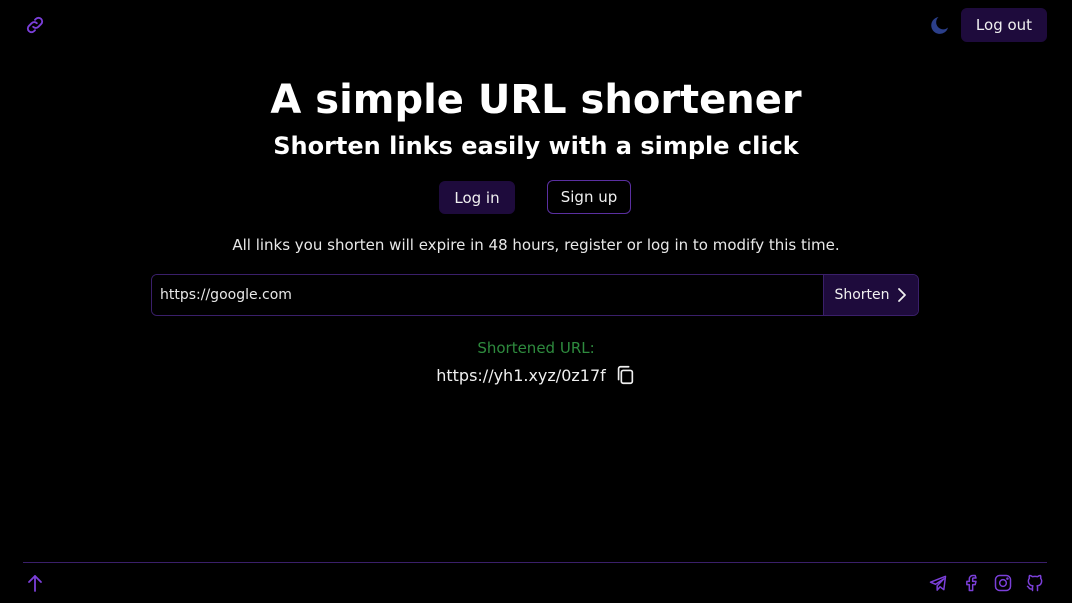  I want to click on chevron-right-icon, so click(901, 295).